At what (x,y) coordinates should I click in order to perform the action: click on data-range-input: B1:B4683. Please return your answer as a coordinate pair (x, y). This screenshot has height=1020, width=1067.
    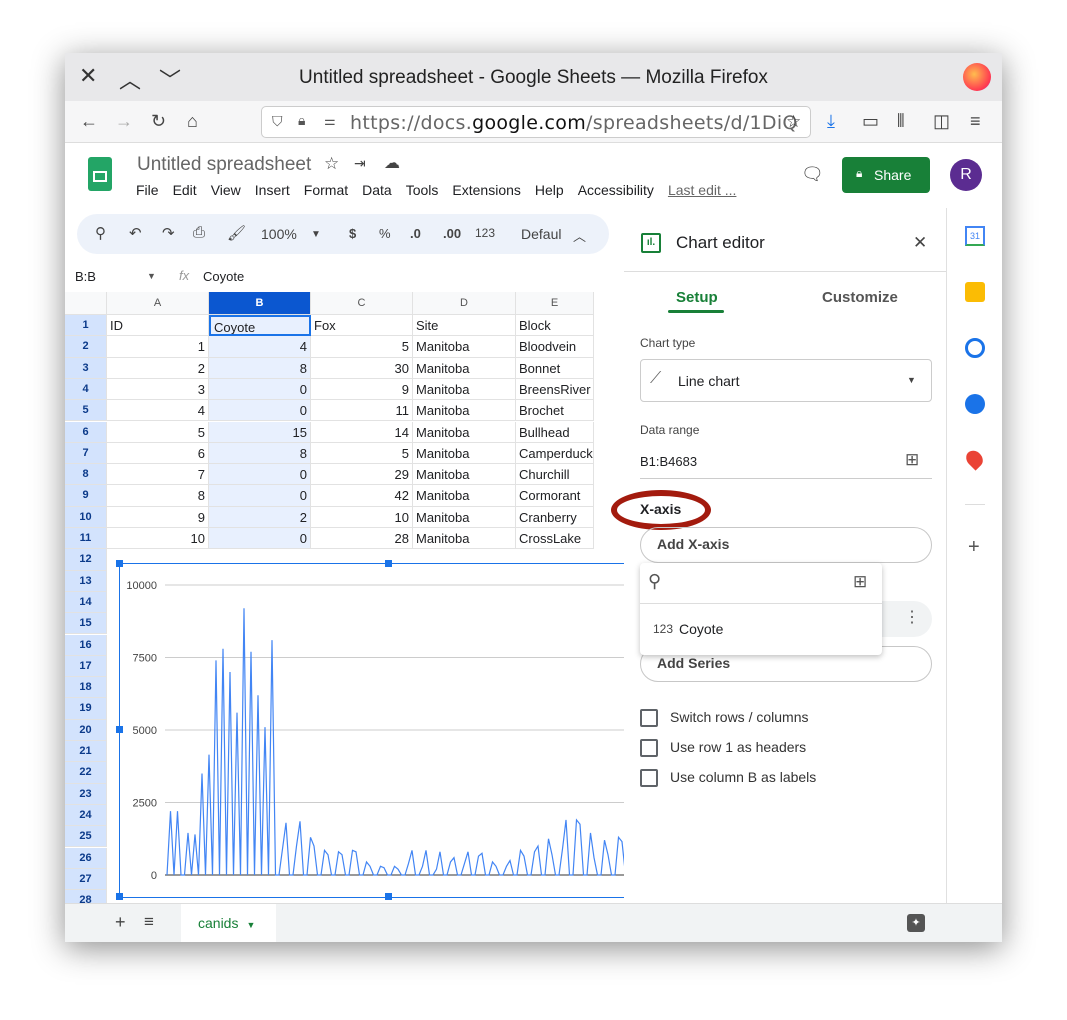
    Looking at the image, I should click on (668, 461).